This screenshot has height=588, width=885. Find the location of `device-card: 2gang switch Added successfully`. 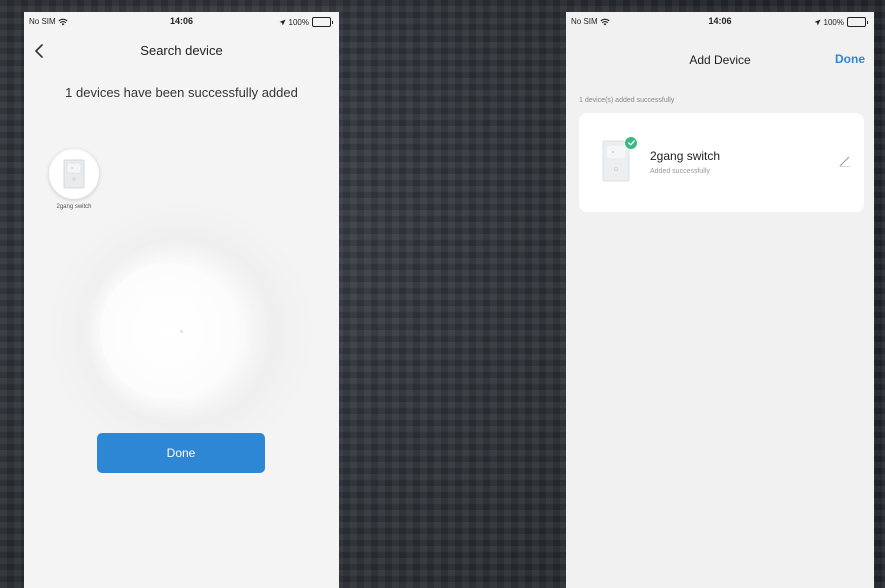

device-card: 2gang switch Added successfully is located at coordinates (721, 162).